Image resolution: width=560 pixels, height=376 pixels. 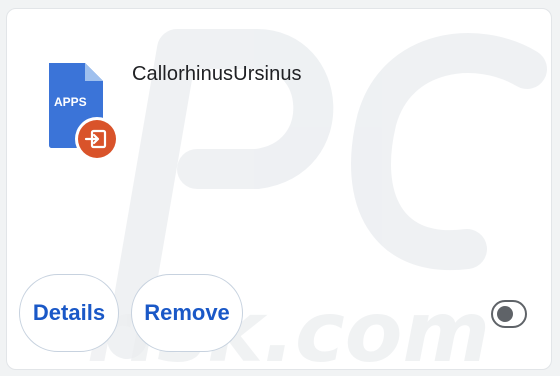 I want to click on details-button: Details, so click(x=69, y=313).